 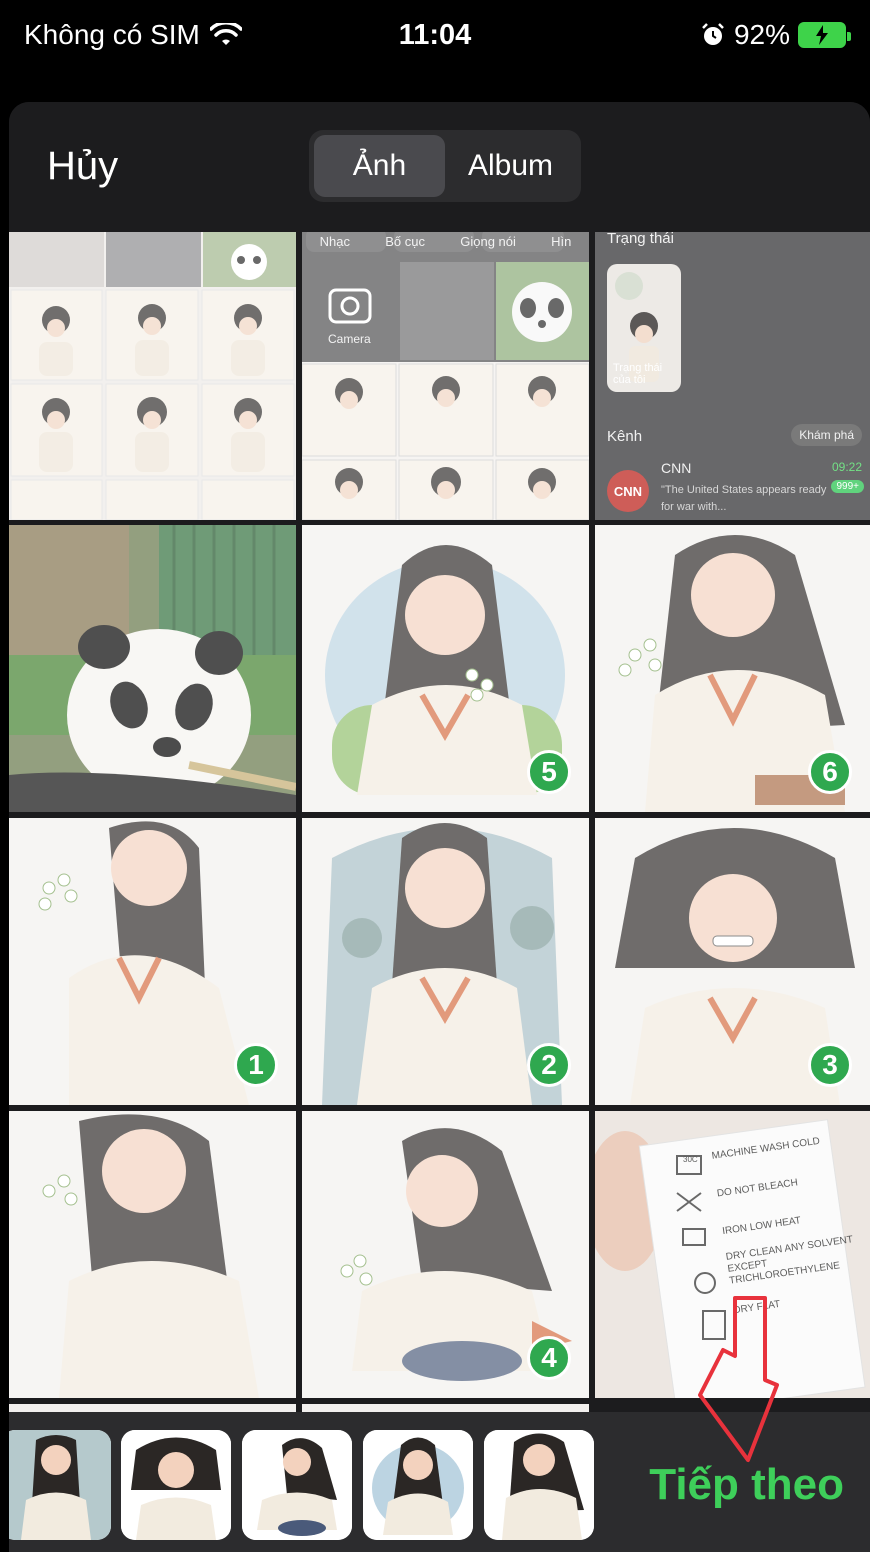 What do you see at coordinates (445, 376) in the screenshot?
I see `app-screenshot-camera: Nhạc Bố cục Giọng nói Hìn Camera` at bounding box center [445, 376].